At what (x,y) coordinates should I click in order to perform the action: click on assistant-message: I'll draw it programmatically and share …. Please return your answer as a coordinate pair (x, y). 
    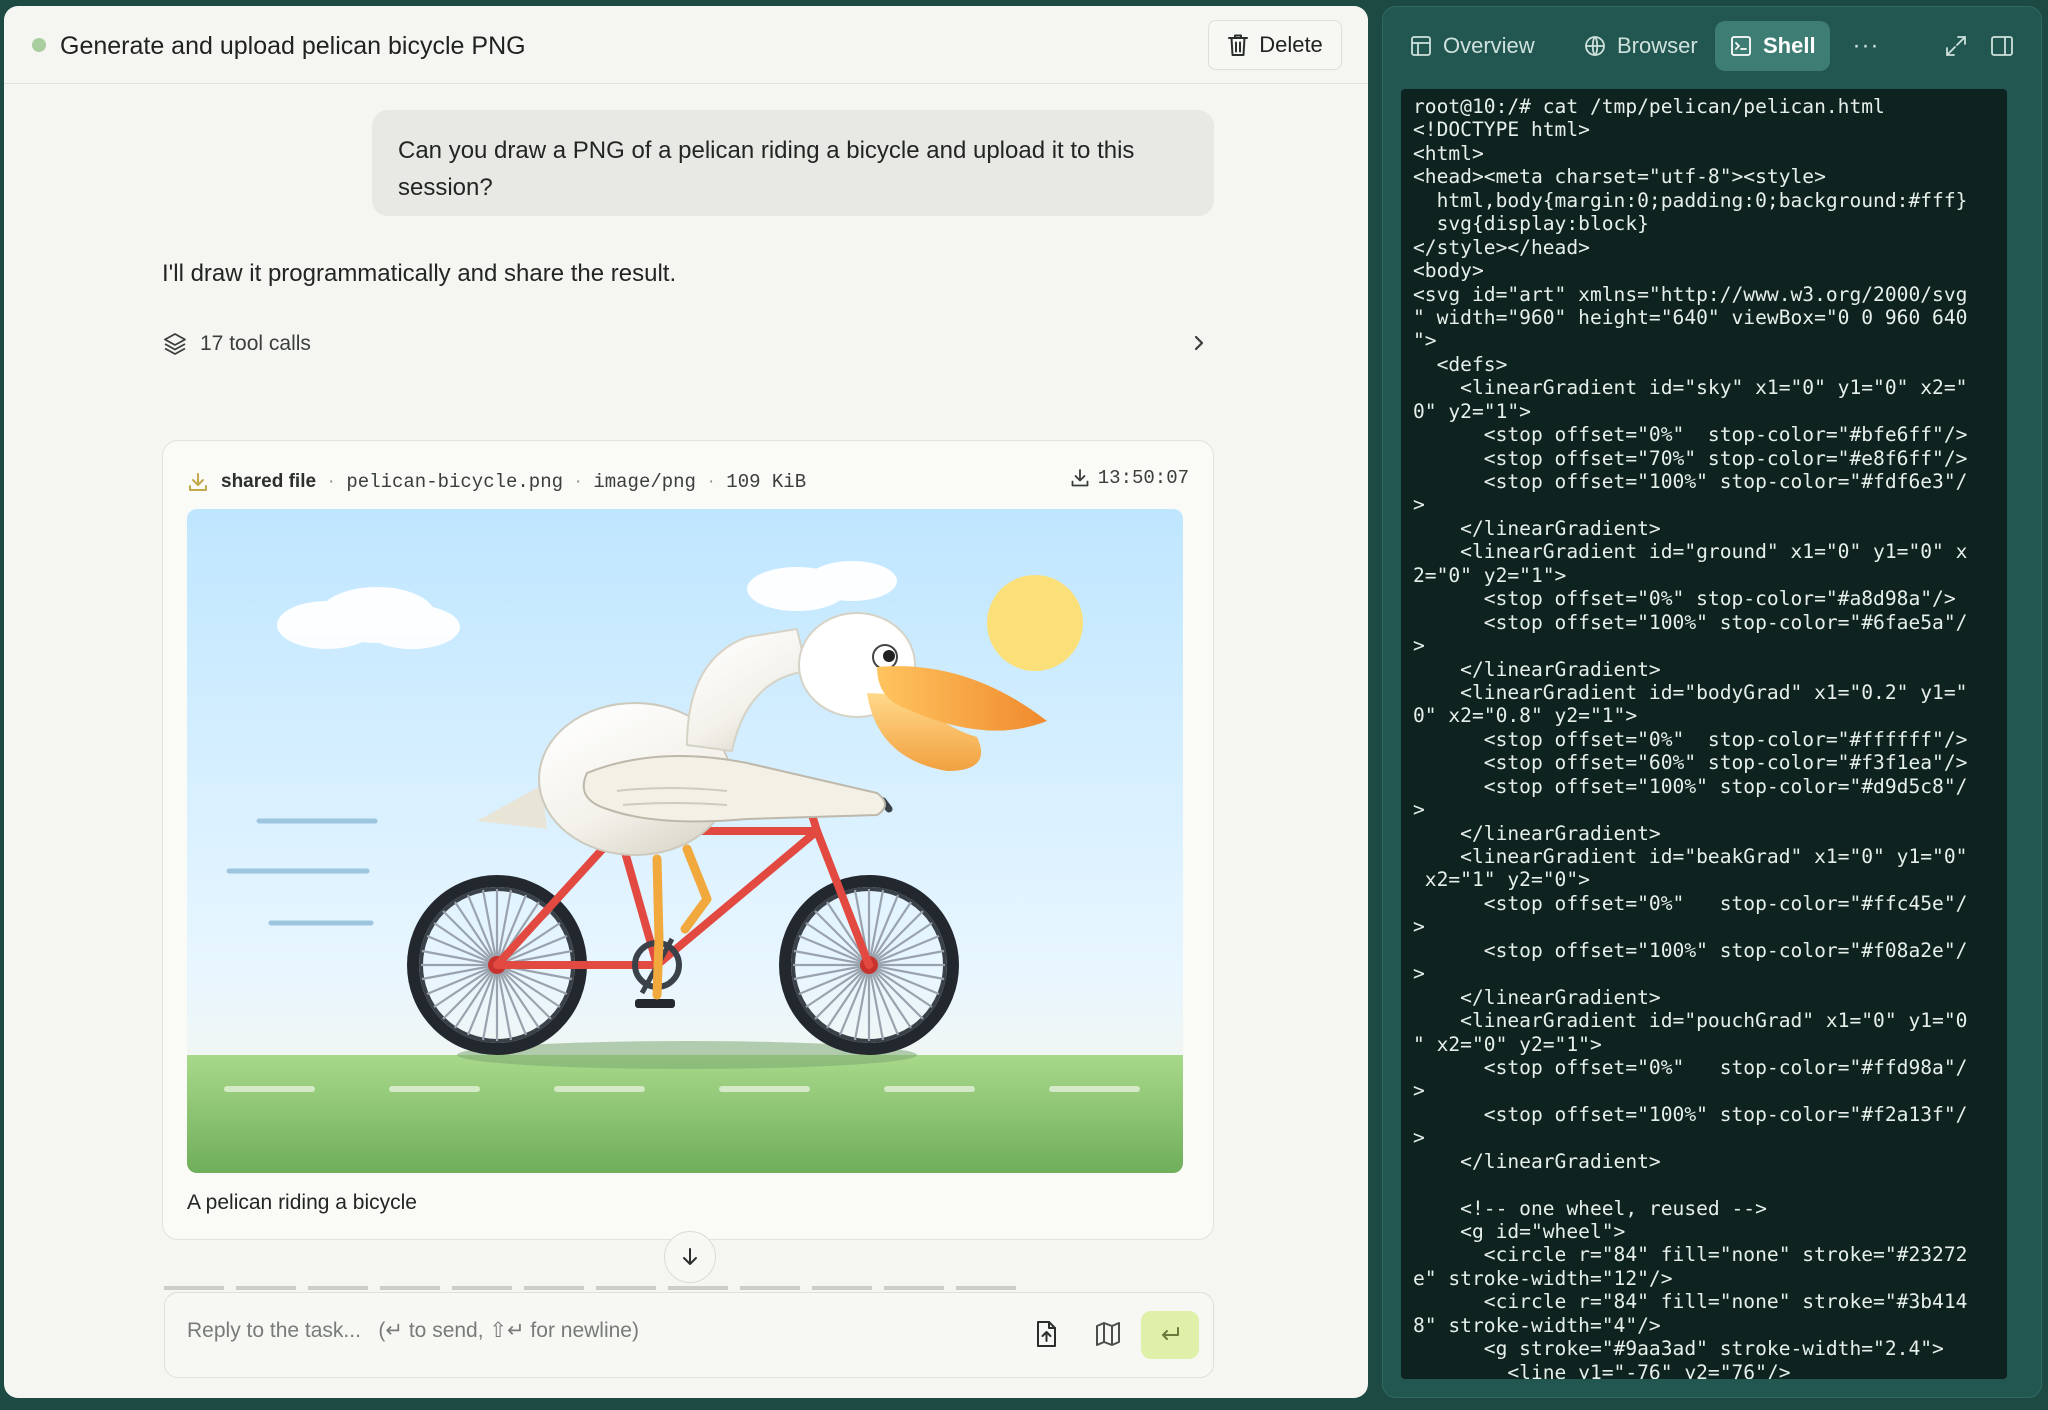
    Looking at the image, I should click on (419, 273).